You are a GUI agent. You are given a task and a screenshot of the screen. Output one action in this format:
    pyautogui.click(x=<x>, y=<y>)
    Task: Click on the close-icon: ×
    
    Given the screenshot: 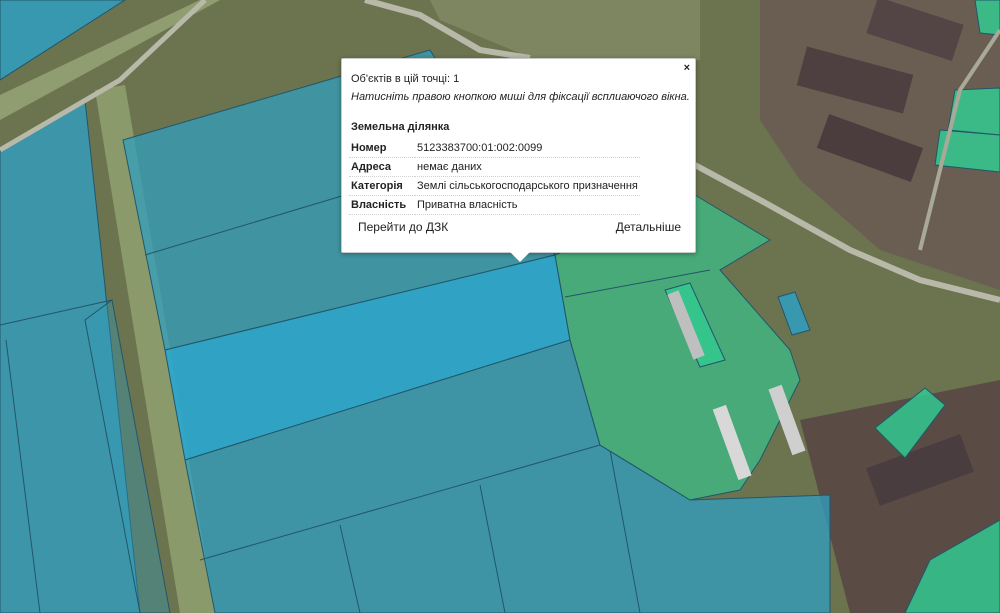 What is the action you would take?
    pyautogui.click(x=687, y=68)
    